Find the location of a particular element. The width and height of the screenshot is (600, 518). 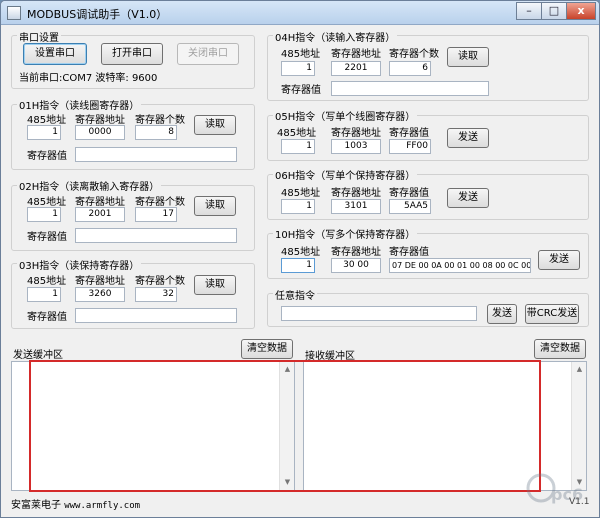

cmd01-count-input: 8 is located at coordinates (156, 132).